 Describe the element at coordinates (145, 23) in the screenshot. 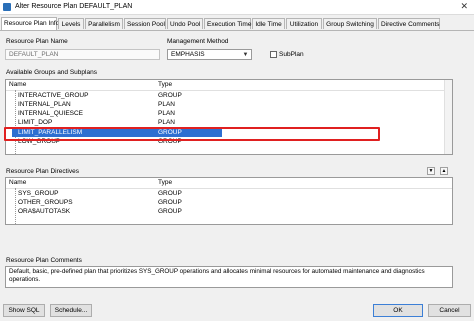

I see `tab-session-pool: Session Pool` at that location.